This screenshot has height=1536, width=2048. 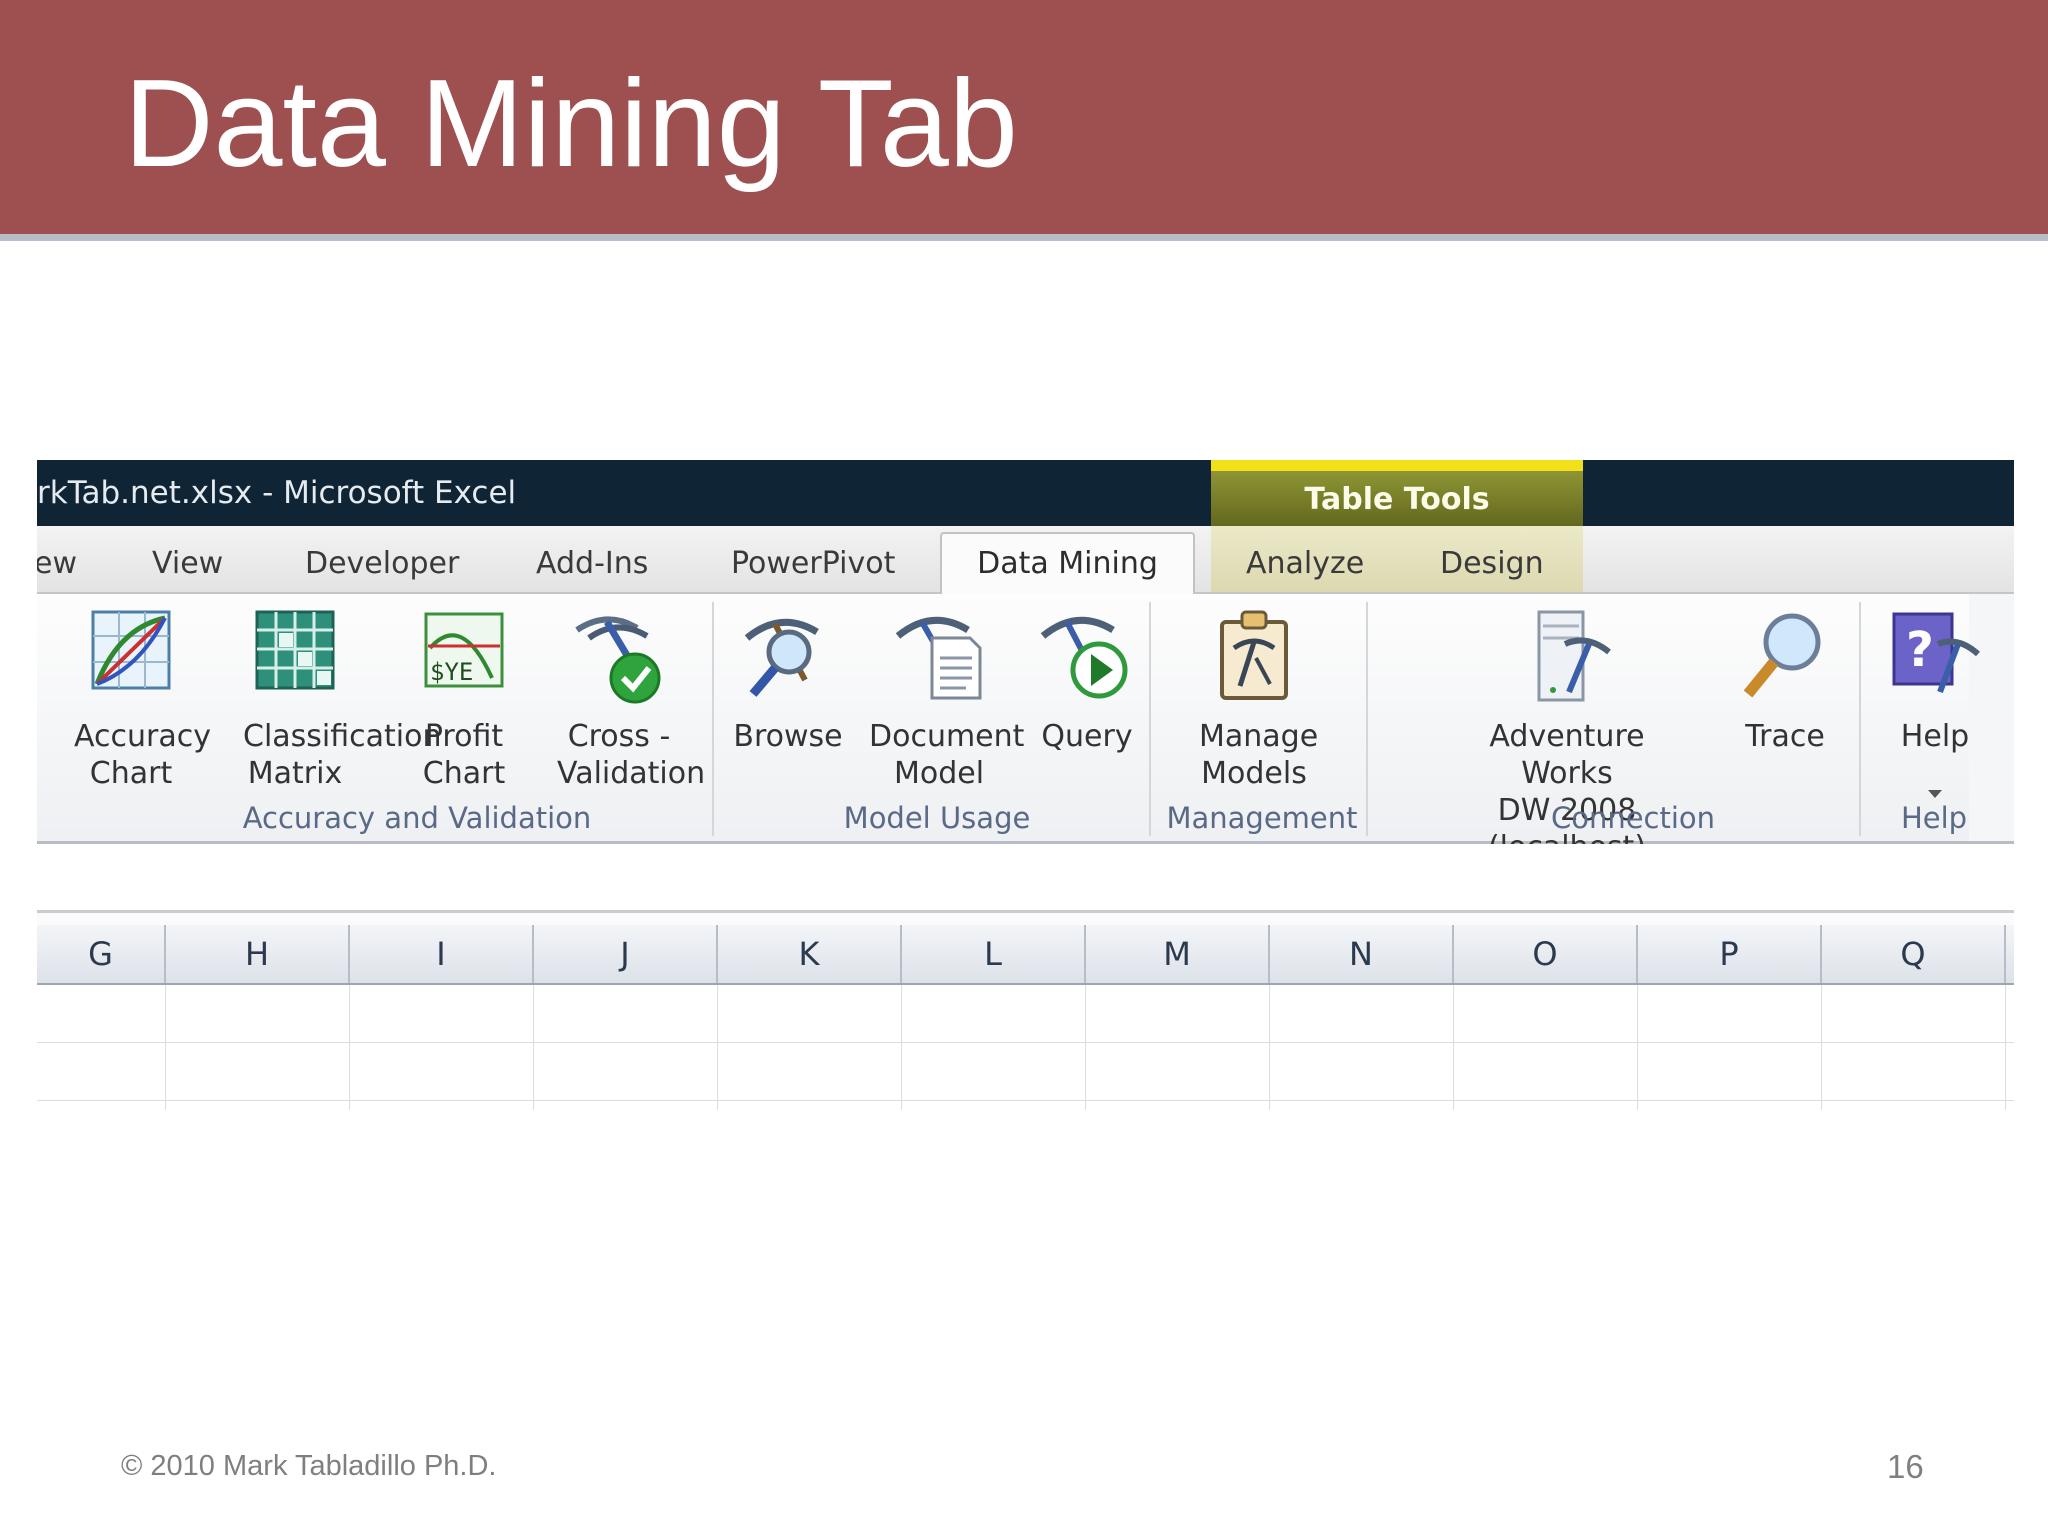 I want to click on accuracy-chart-button: Accuracy Chart, so click(x=142, y=699).